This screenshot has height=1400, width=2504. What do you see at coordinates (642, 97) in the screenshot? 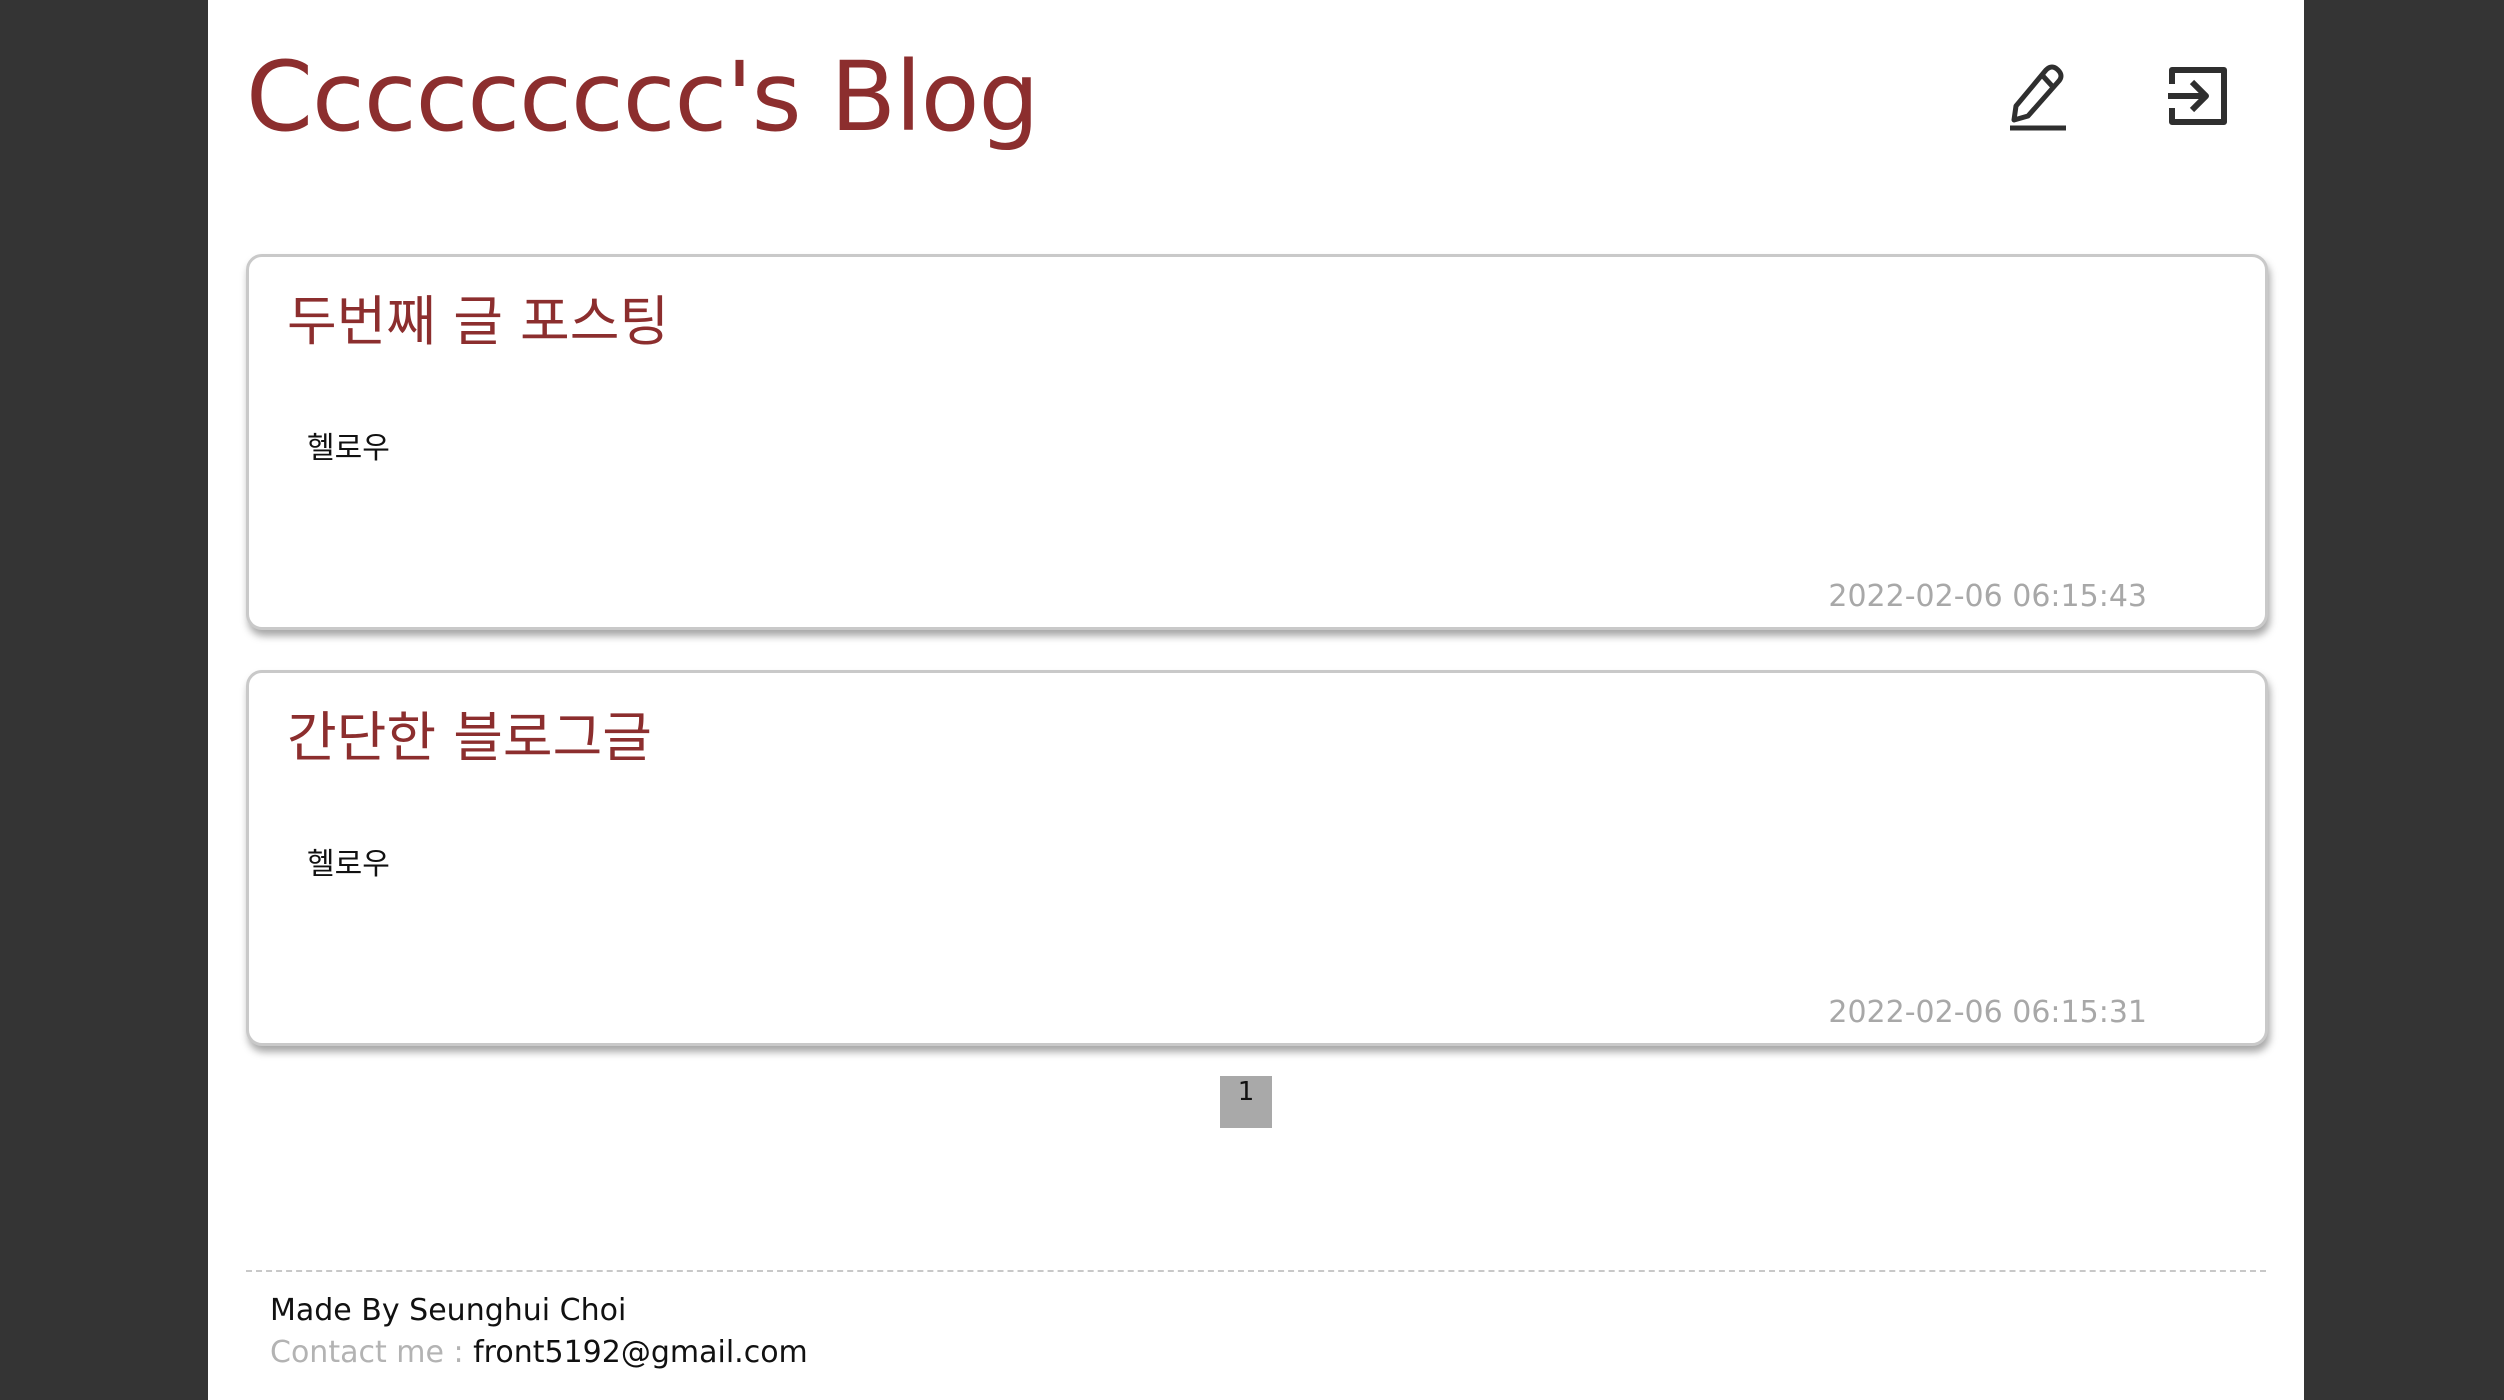
I see `blog-title: Ccccccccc's Blog` at bounding box center [642, 97].